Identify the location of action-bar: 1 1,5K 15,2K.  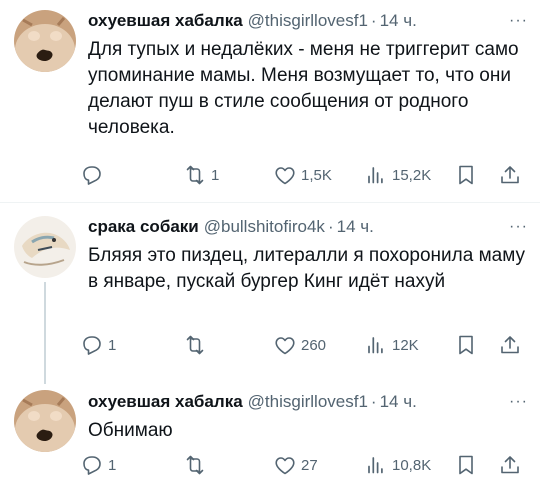
(306, 175).